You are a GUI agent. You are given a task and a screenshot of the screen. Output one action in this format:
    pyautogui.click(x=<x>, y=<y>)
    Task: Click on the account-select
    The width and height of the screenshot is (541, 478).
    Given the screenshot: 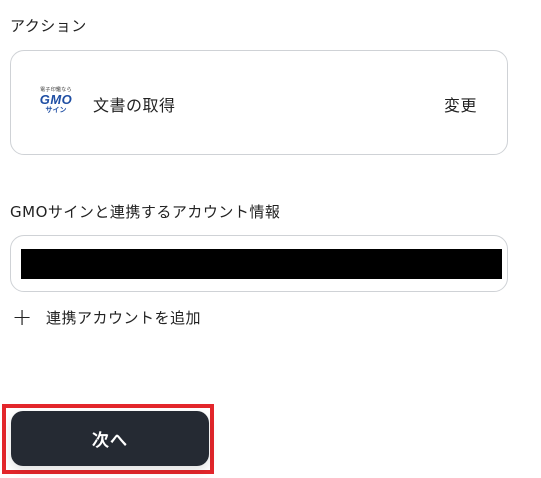 What is the action you would take?
    pyautogui.click(x=259, y=263)
    